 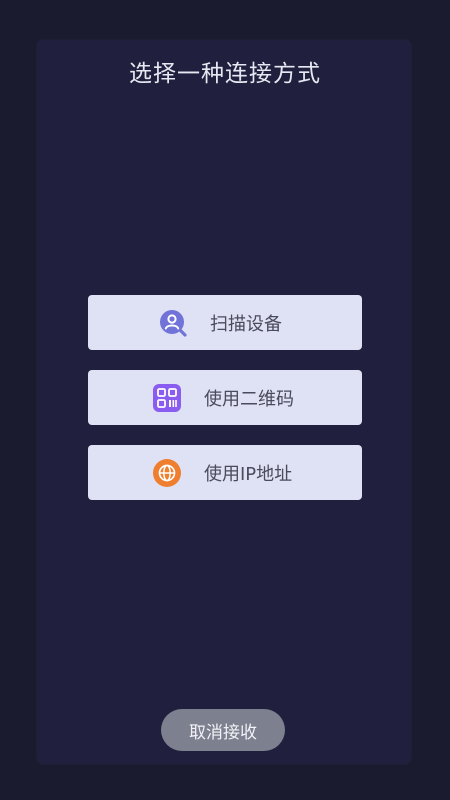 I want to click on ip-address-label: 使用IP地址, so click(x=248, y=474).